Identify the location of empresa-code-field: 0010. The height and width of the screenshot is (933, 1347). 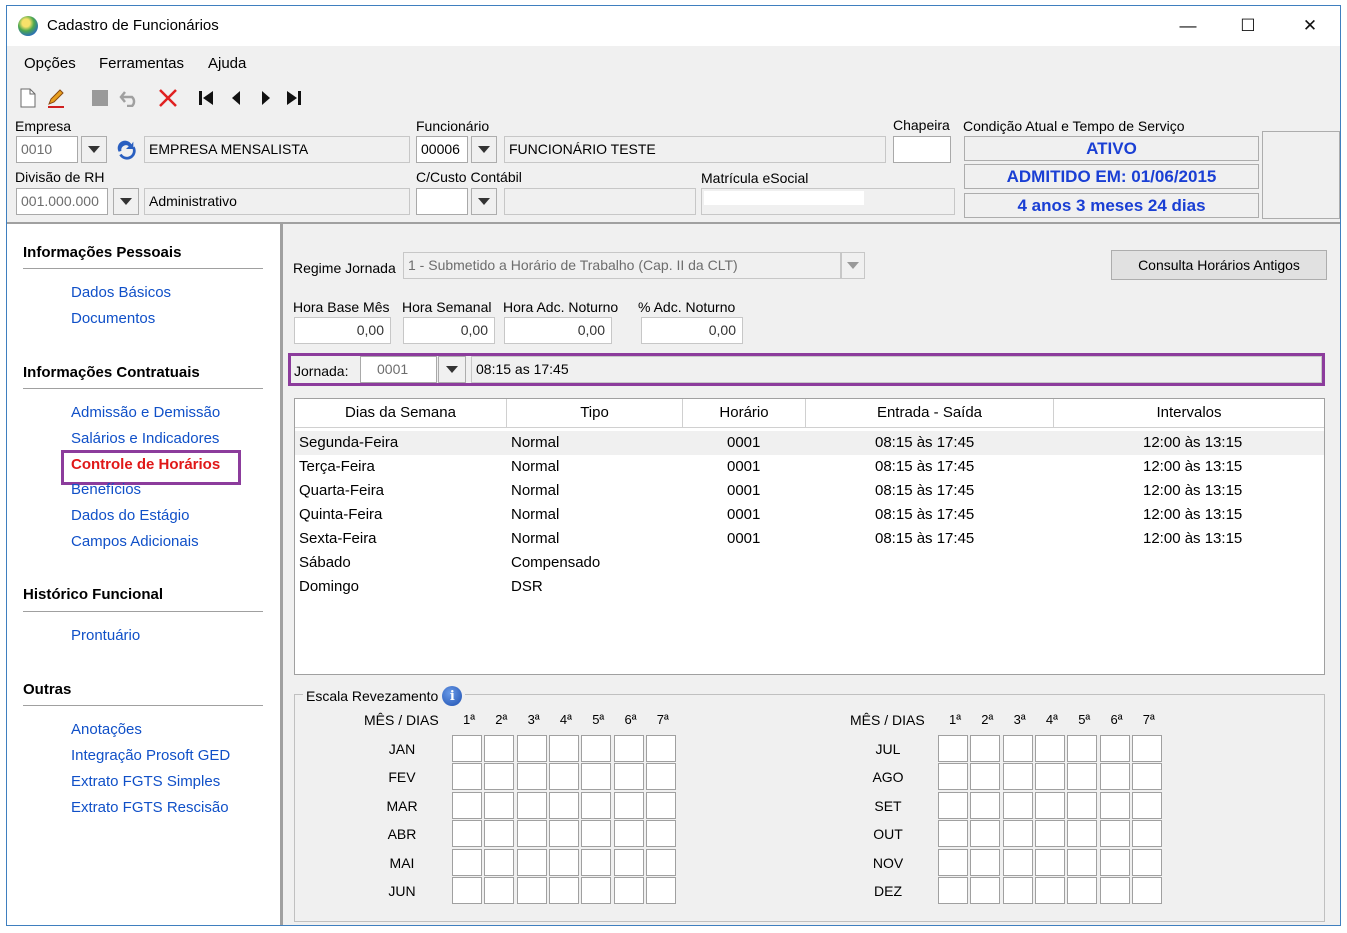
(47, 149).